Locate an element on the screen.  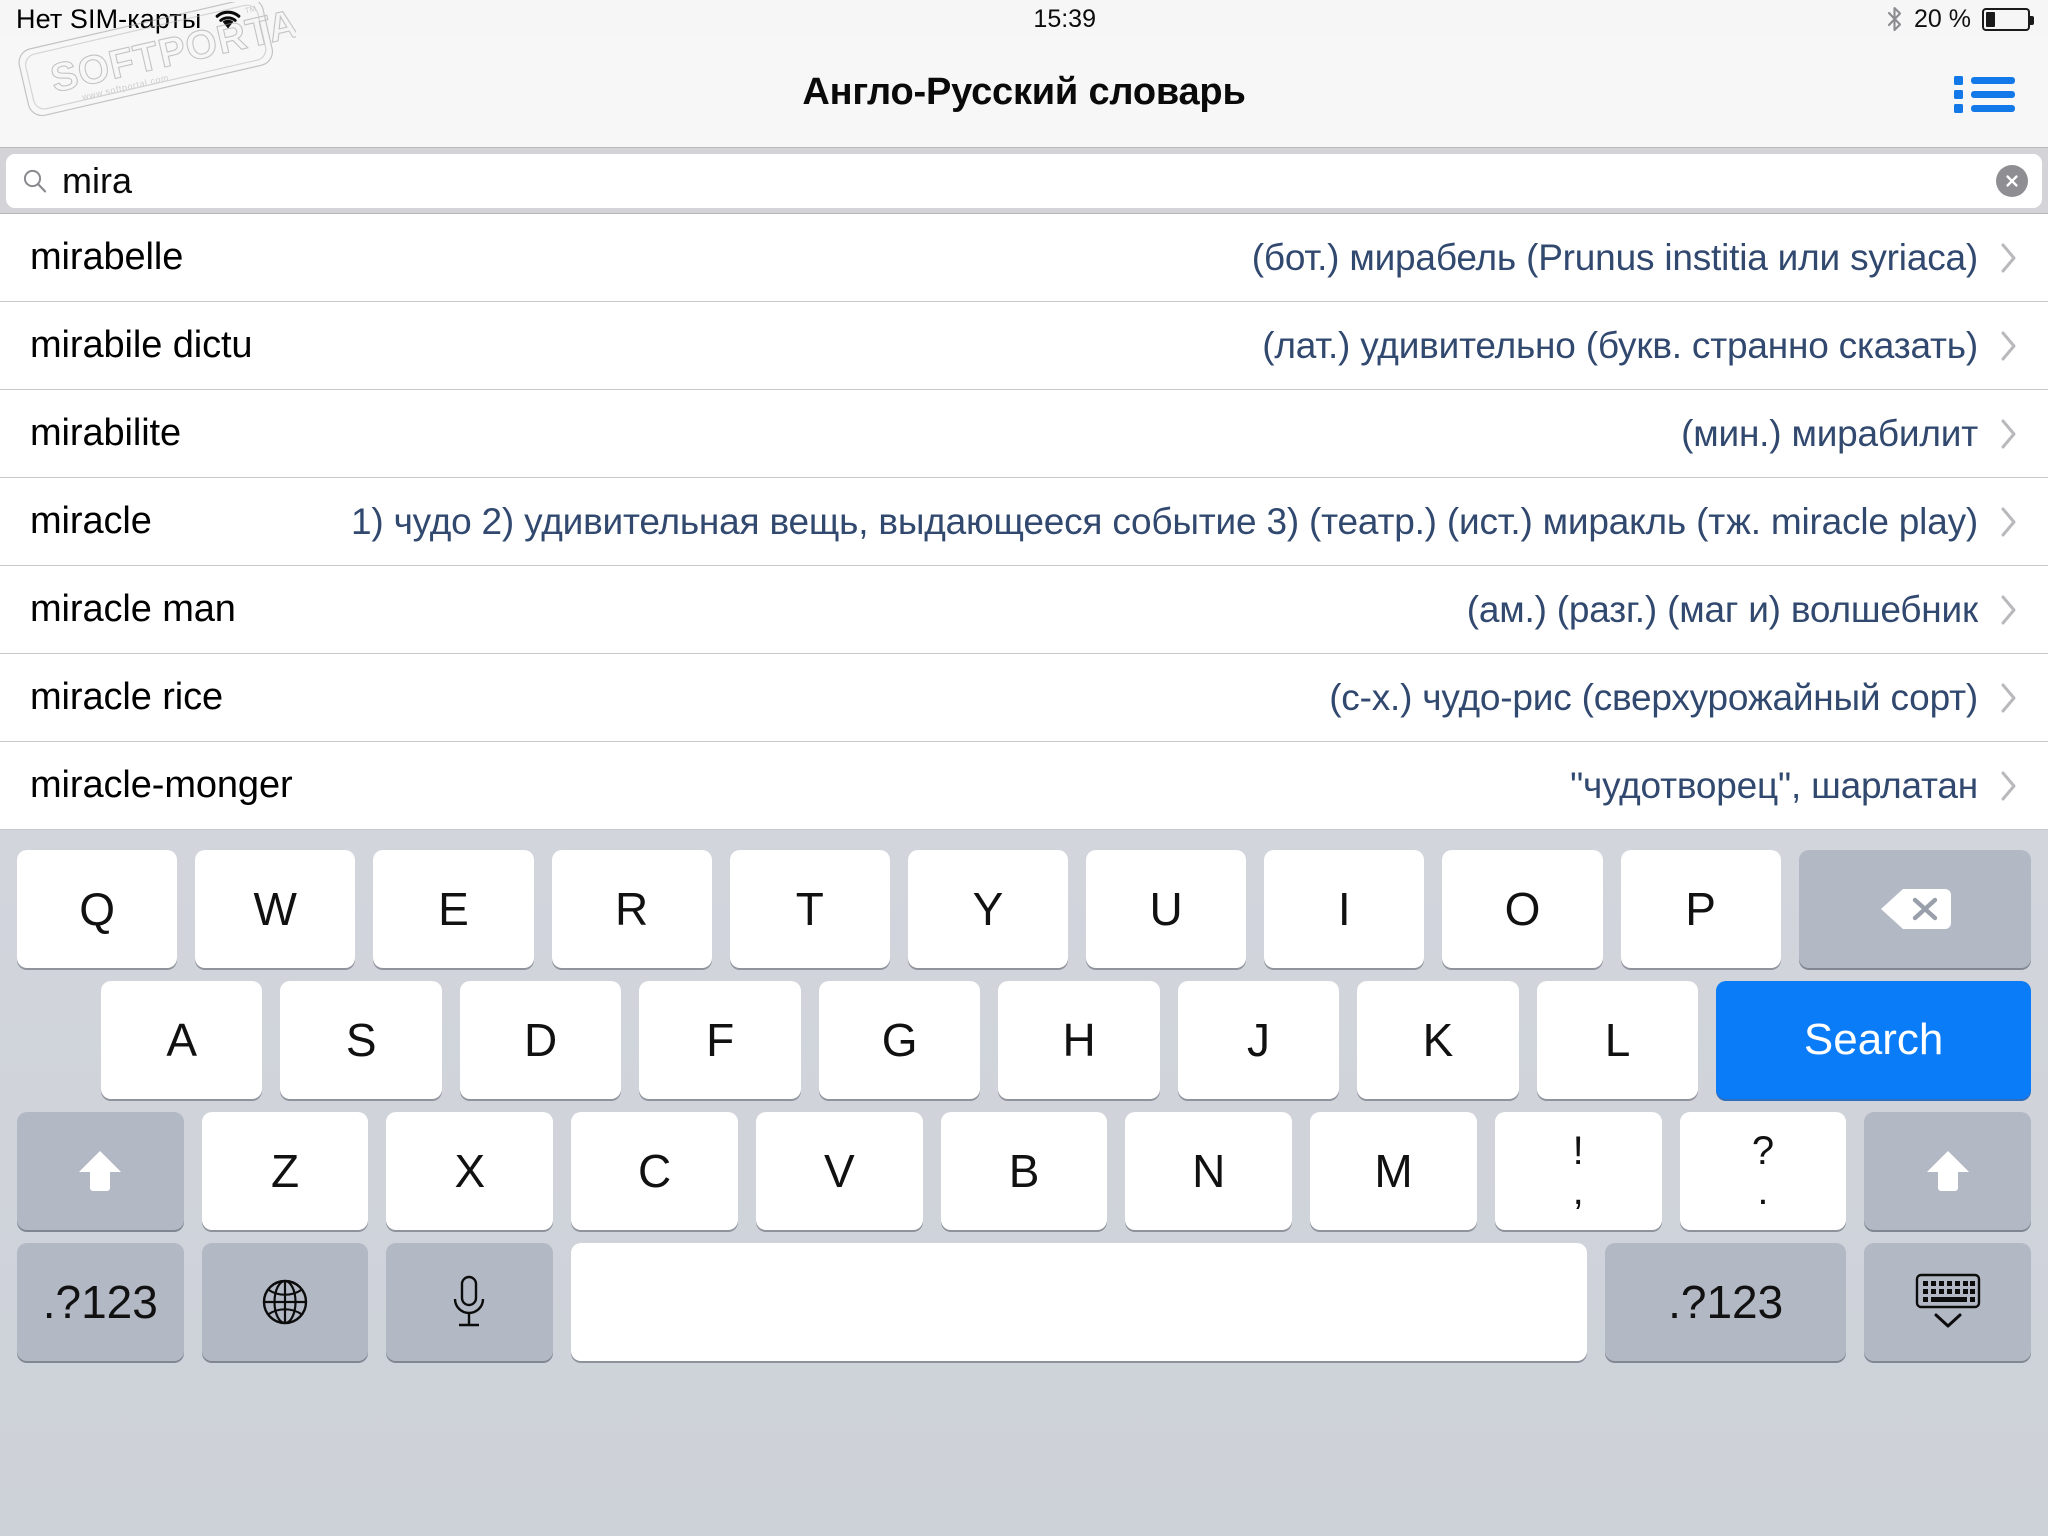
key-g: G is located at coordinates (899, 1040).